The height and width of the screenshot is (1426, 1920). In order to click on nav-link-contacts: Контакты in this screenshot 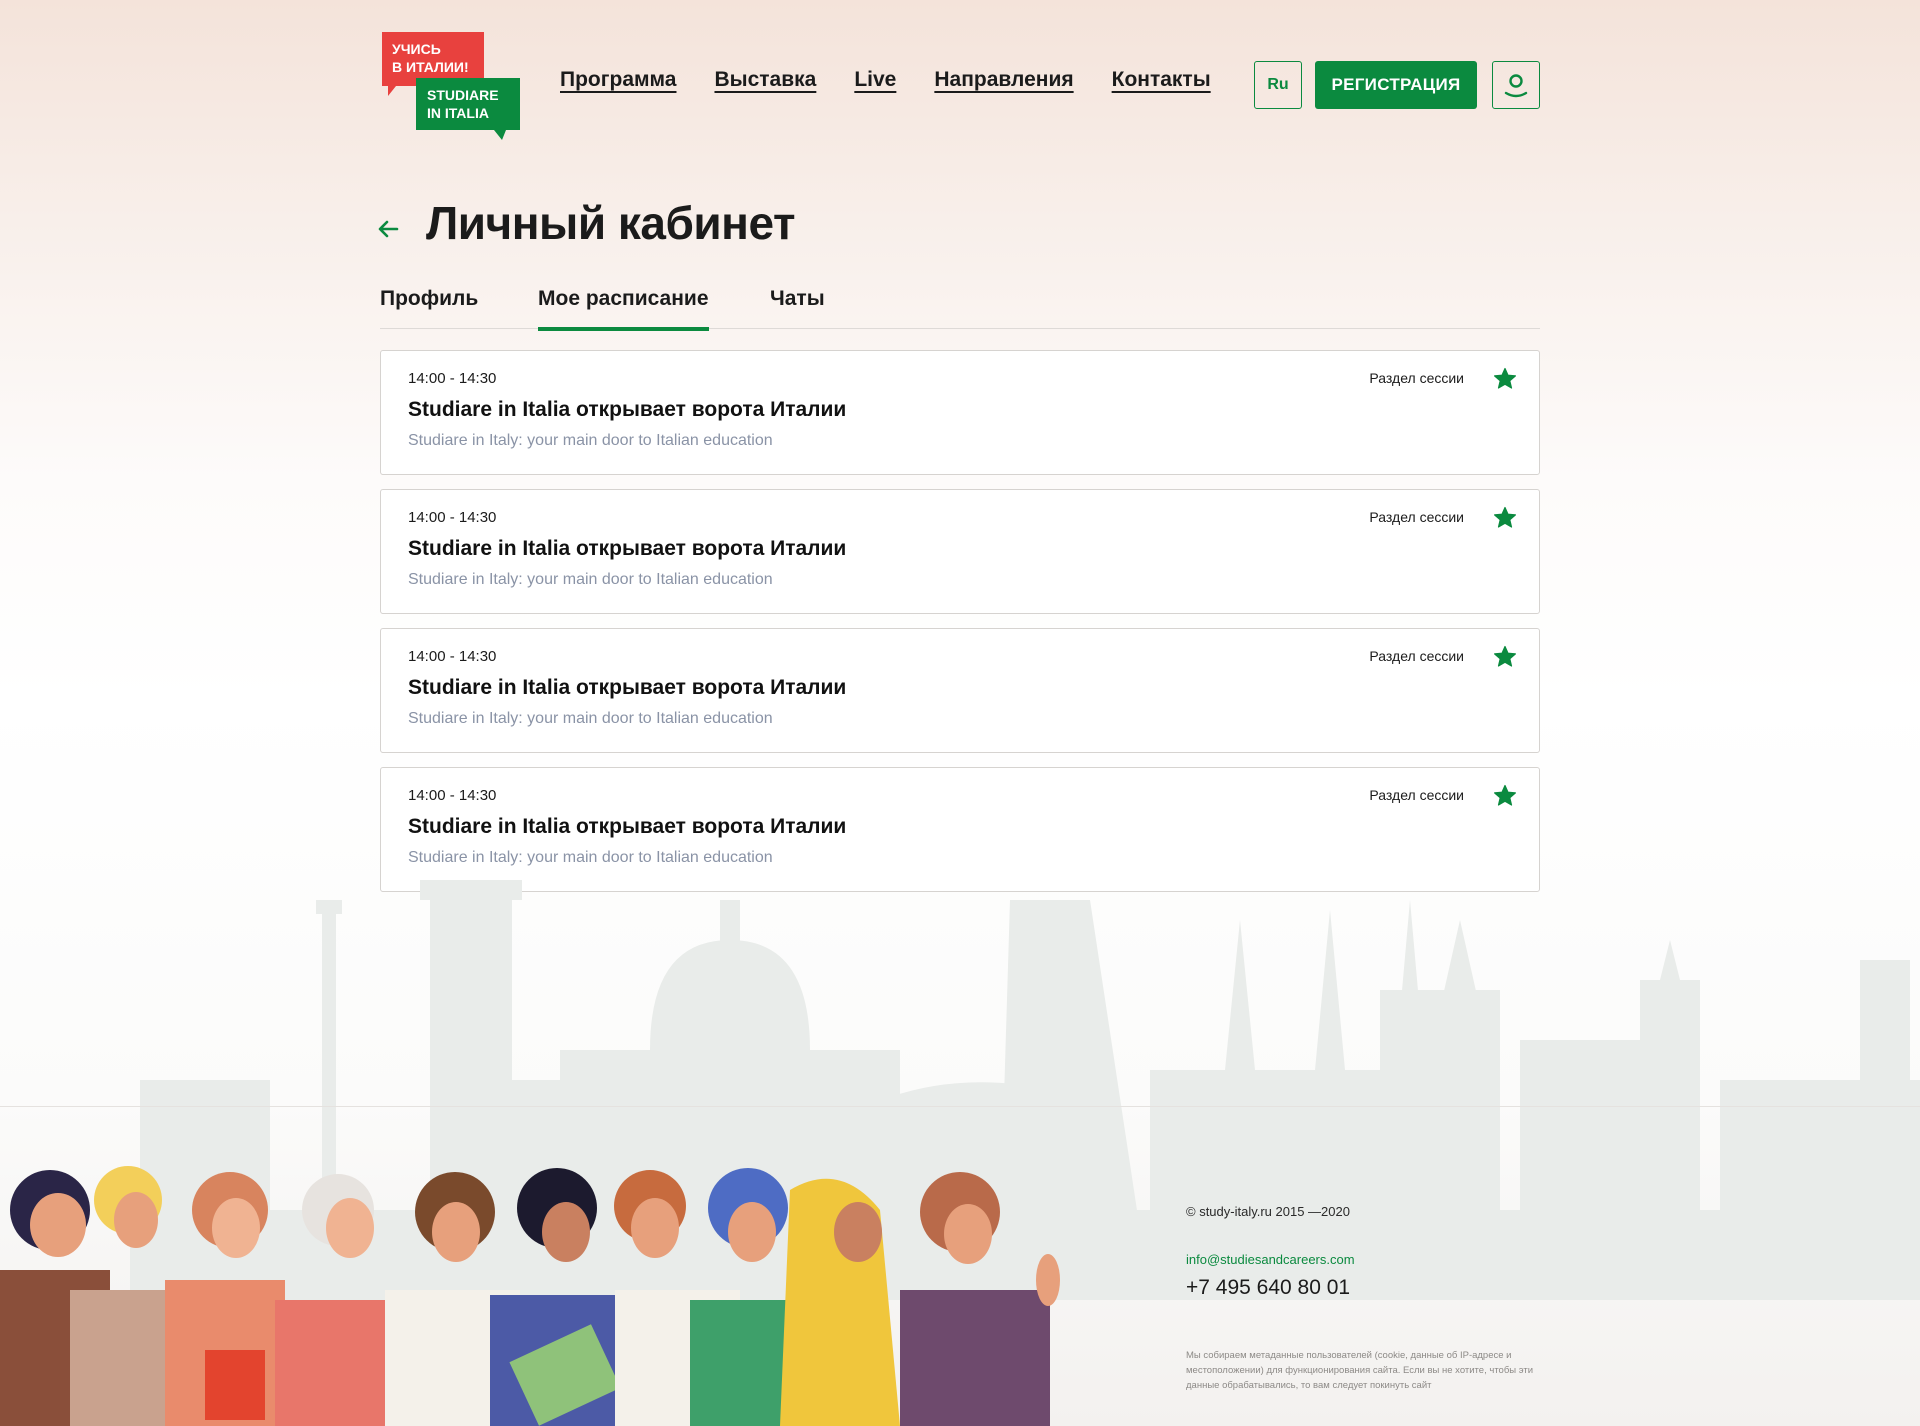, I will do `click(1161, 80)`.